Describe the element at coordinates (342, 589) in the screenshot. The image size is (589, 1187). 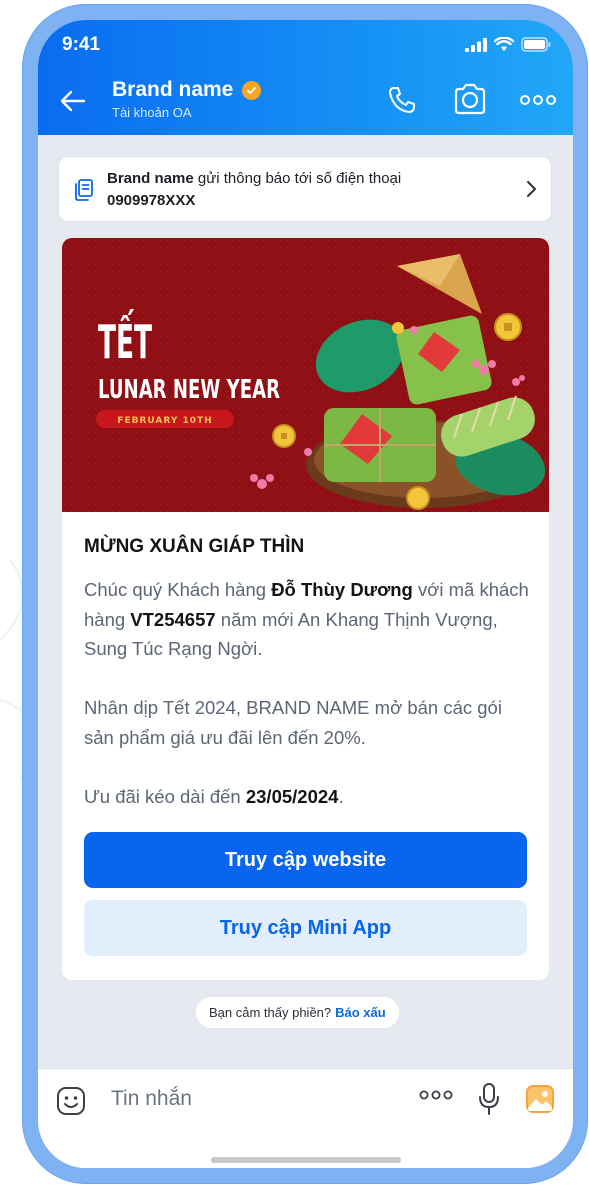
I see `customer-name: Đỗ Thùy Dương` at that location.